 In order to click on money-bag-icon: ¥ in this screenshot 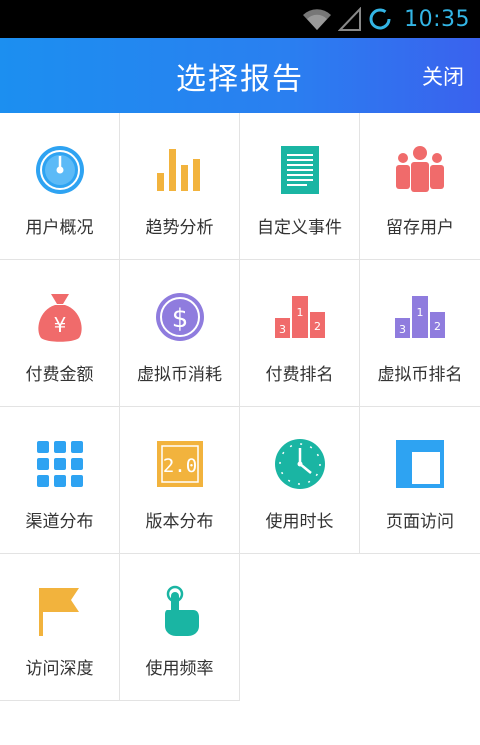, I will do `click(60, 317)`.